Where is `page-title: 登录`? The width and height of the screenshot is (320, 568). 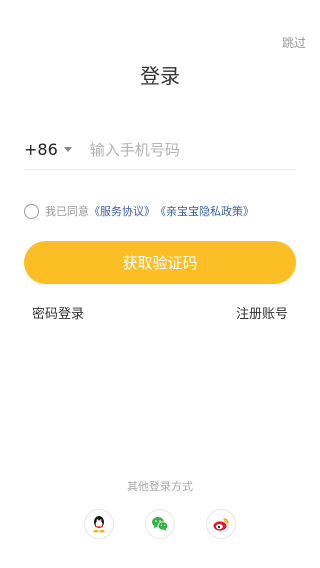
page-title: 登录 is located at coordinates (160, 76).